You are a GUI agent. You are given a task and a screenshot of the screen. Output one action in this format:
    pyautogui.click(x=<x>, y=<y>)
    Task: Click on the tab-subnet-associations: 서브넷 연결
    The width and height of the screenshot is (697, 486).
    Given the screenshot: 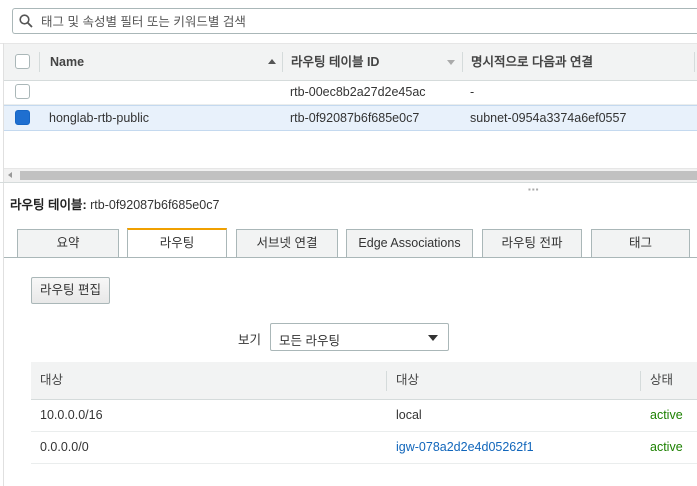 What is the action you would take?
    pyautogui.click(x=287, y=243)
    